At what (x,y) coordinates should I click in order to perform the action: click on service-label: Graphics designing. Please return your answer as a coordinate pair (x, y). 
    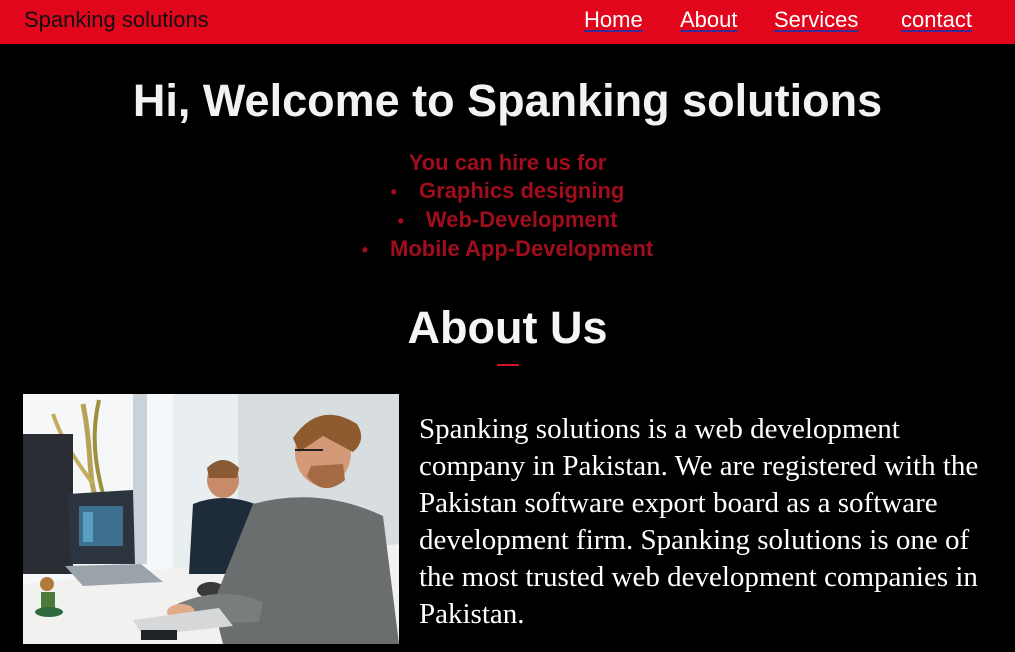
    Looking at the image, I should click on (521, 190).